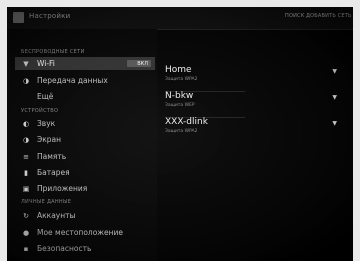 The width and height of the screenshot is (360, 261). Describe the element at coordinates (26, 215) in the screenshot. I see `accounts-icon: ↻` at that location.